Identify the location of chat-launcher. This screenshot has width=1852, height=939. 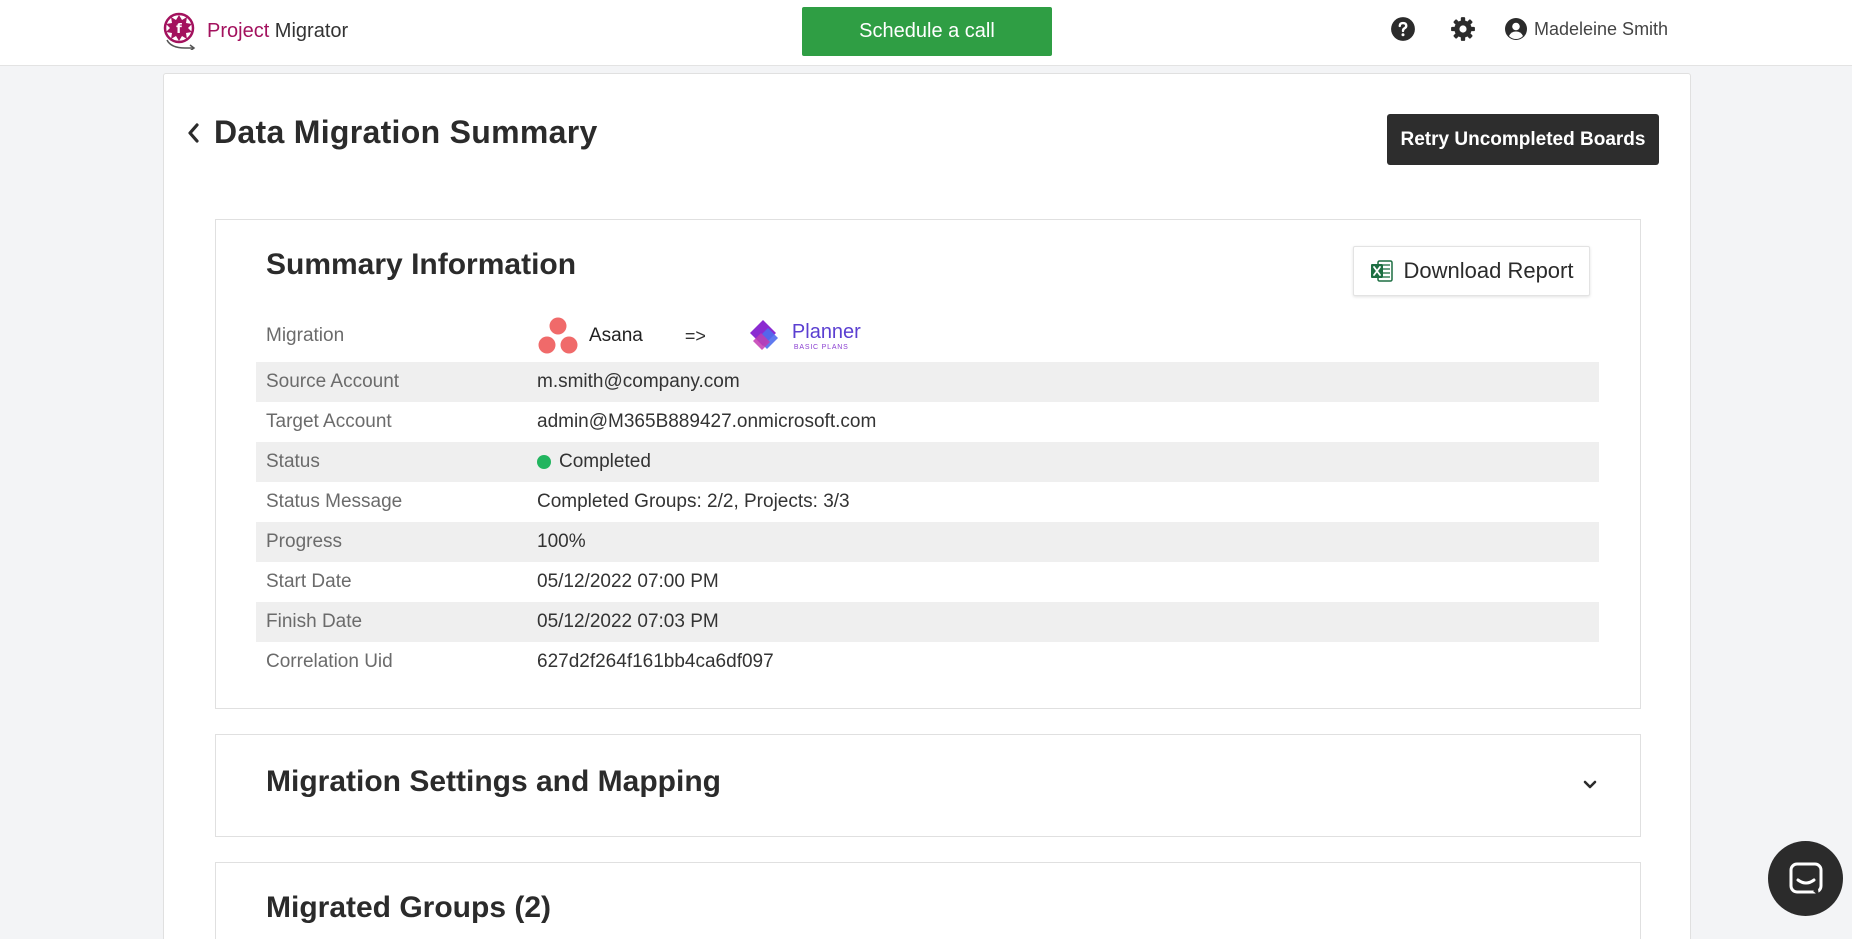
(1805, 878).